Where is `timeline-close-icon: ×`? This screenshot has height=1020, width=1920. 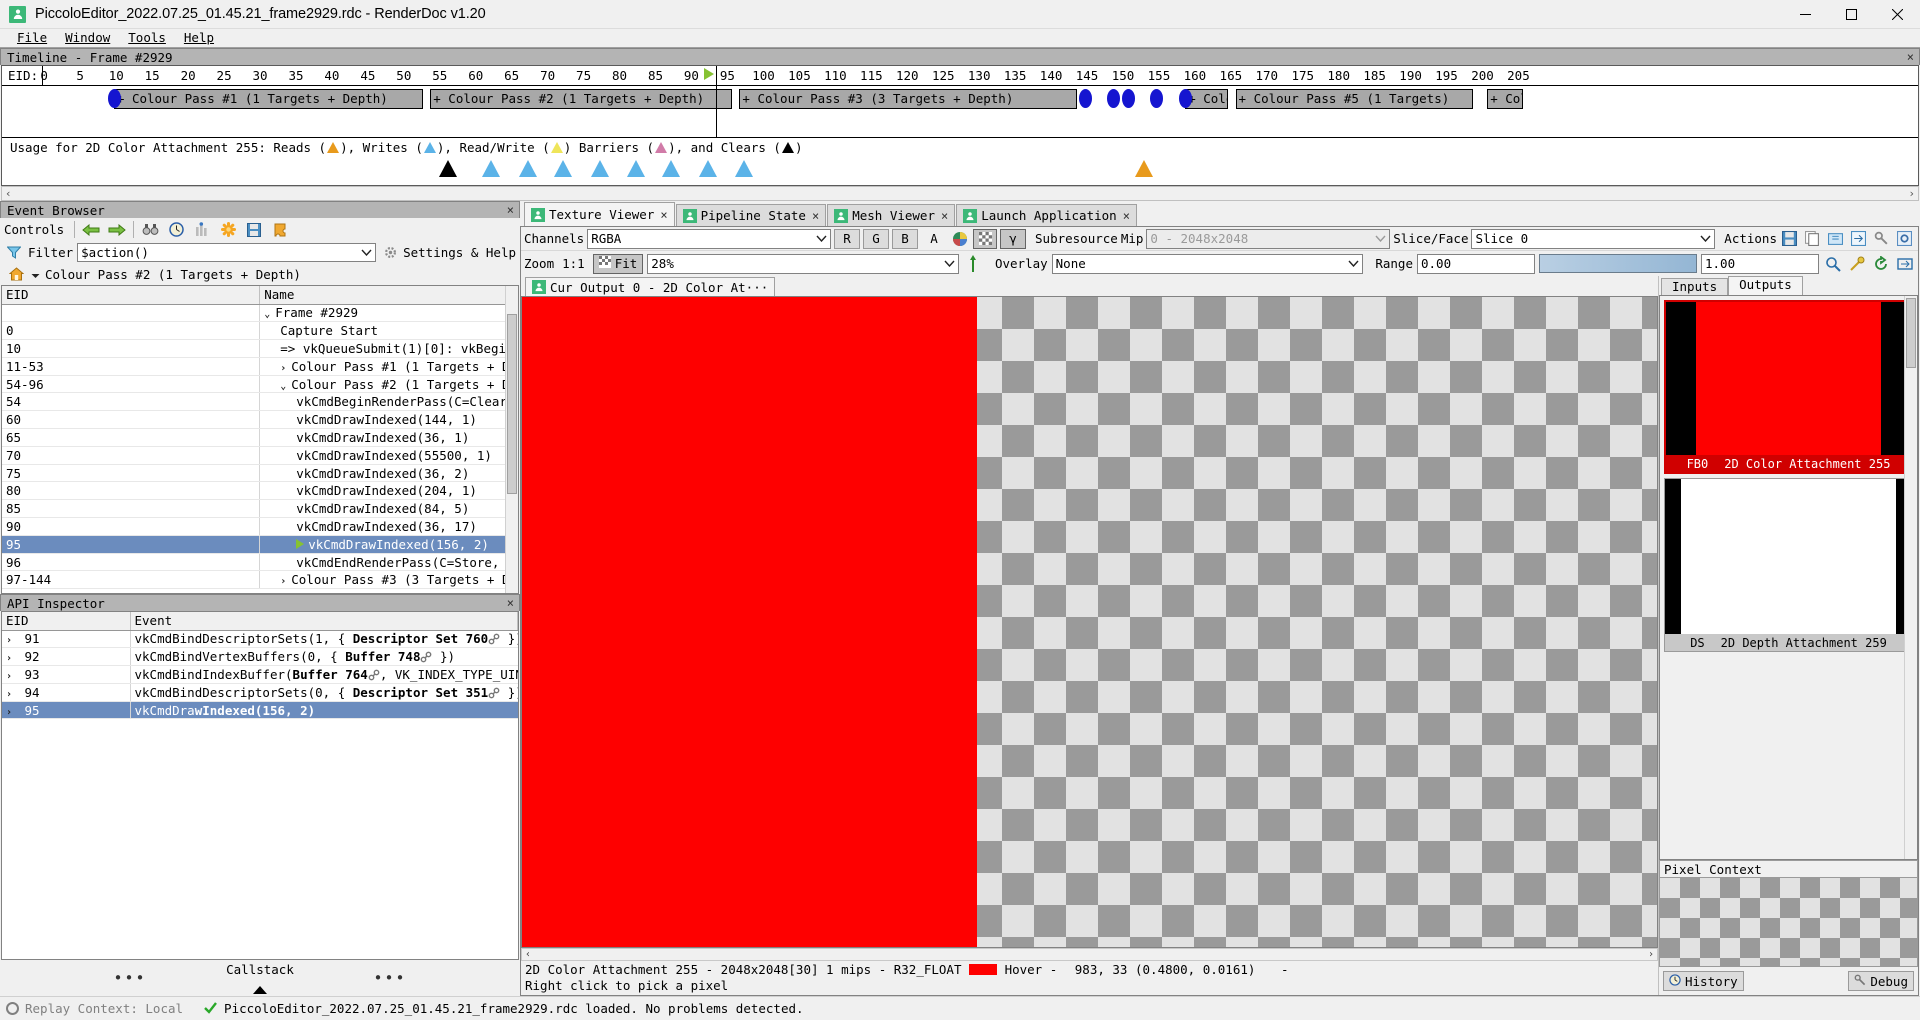 timeline-close-icon: × is located at coordinates (1910, 57).